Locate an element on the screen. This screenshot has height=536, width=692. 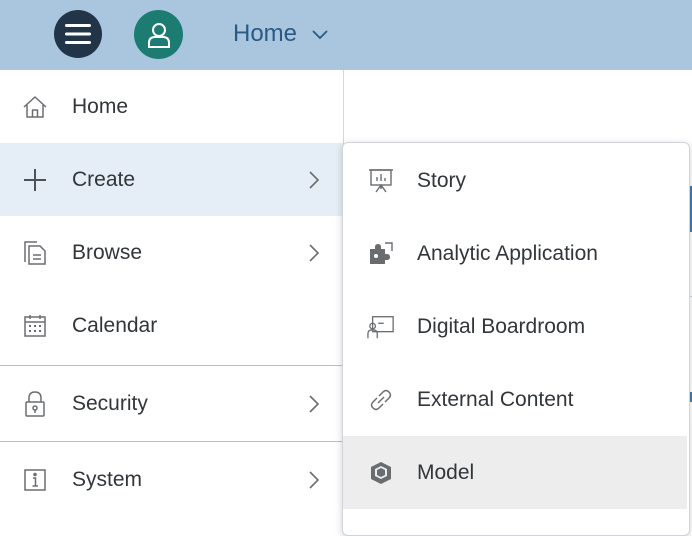
nav-item-label: Security is located at coordinates (110, 403).